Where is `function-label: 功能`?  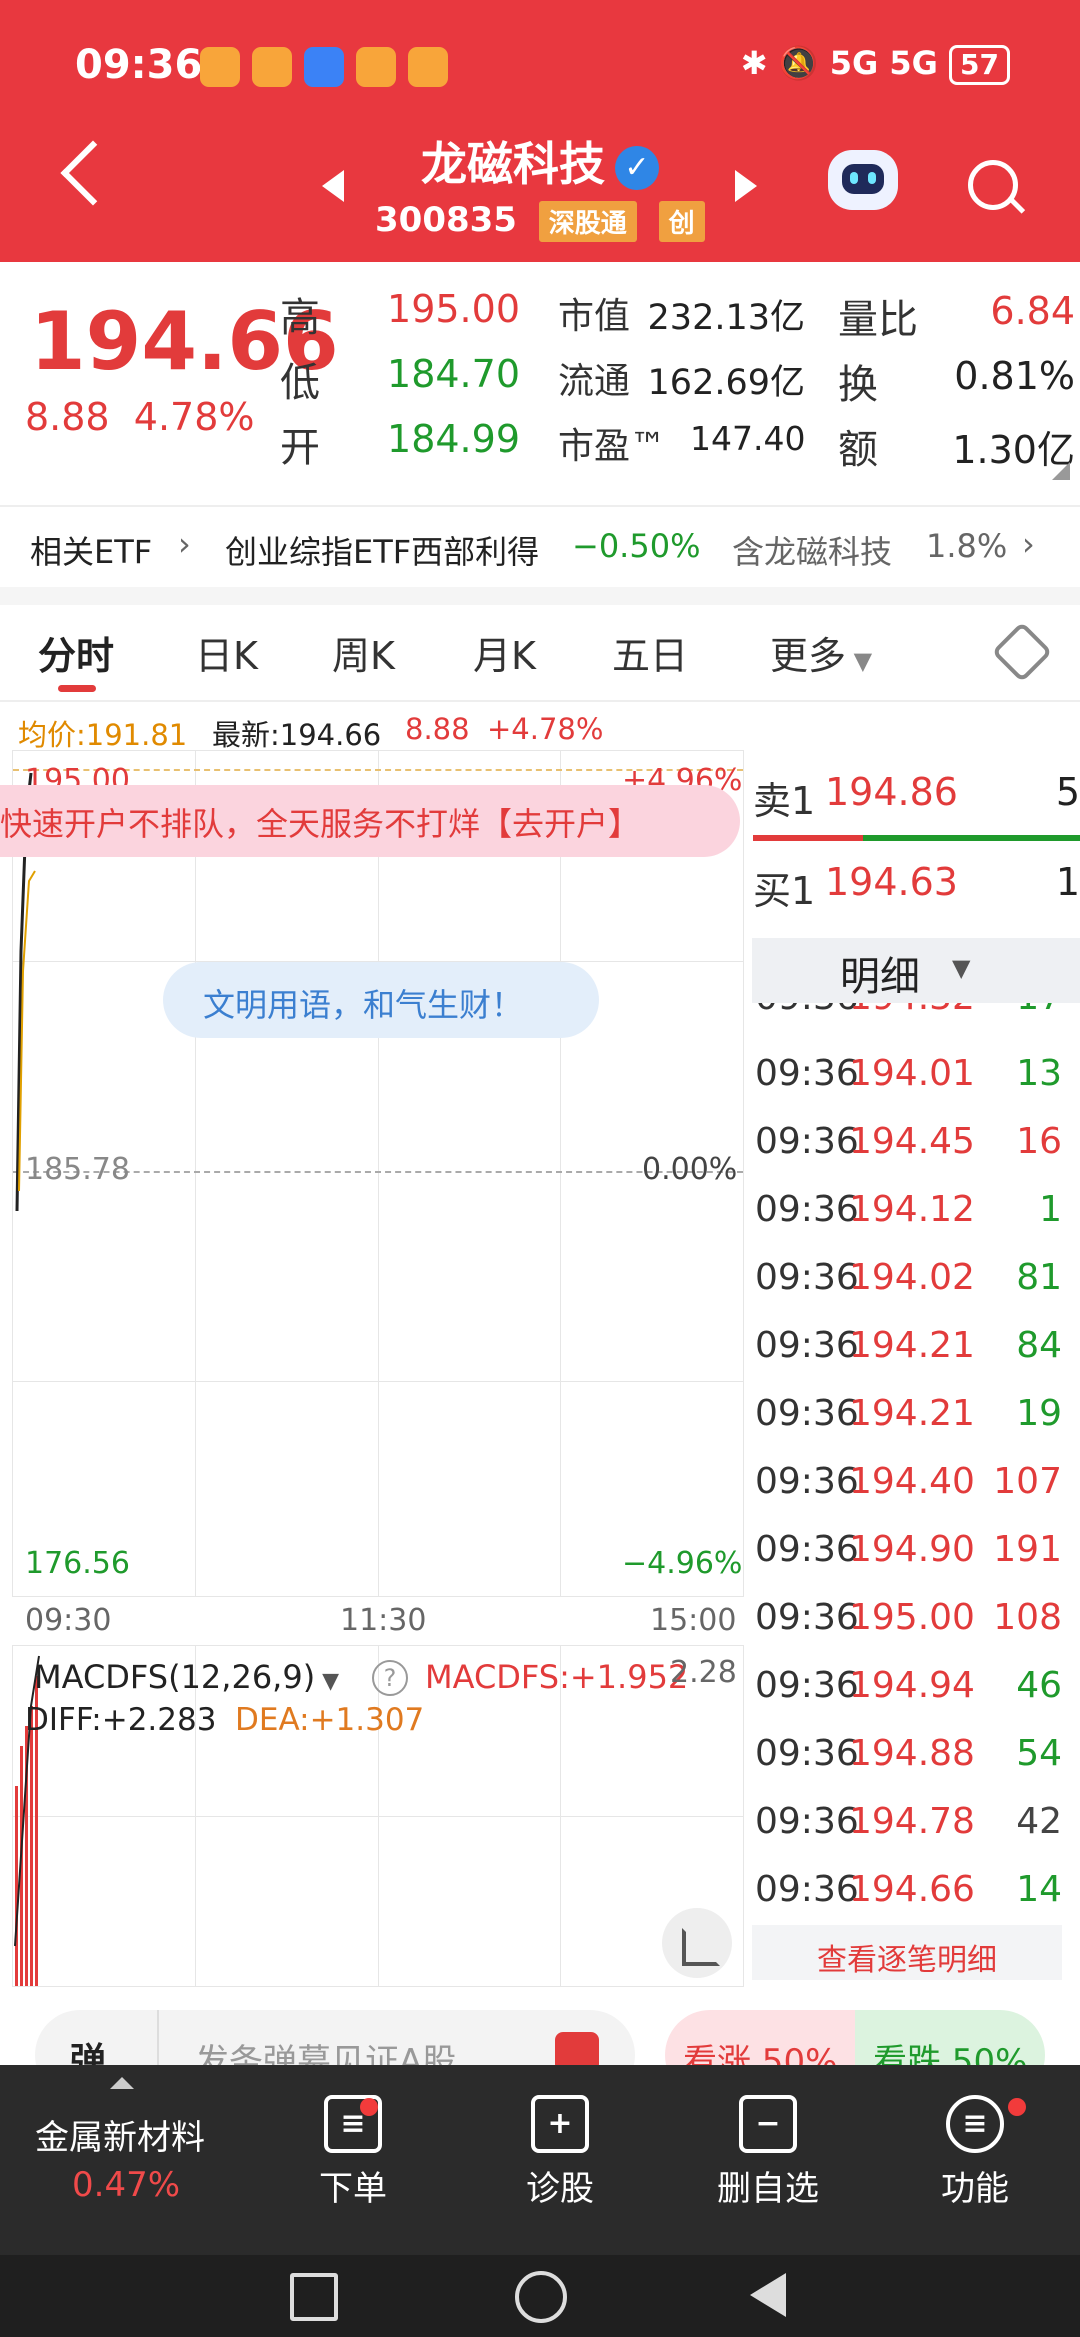
function-label: 功能 is located at coordinates (975, 2189).